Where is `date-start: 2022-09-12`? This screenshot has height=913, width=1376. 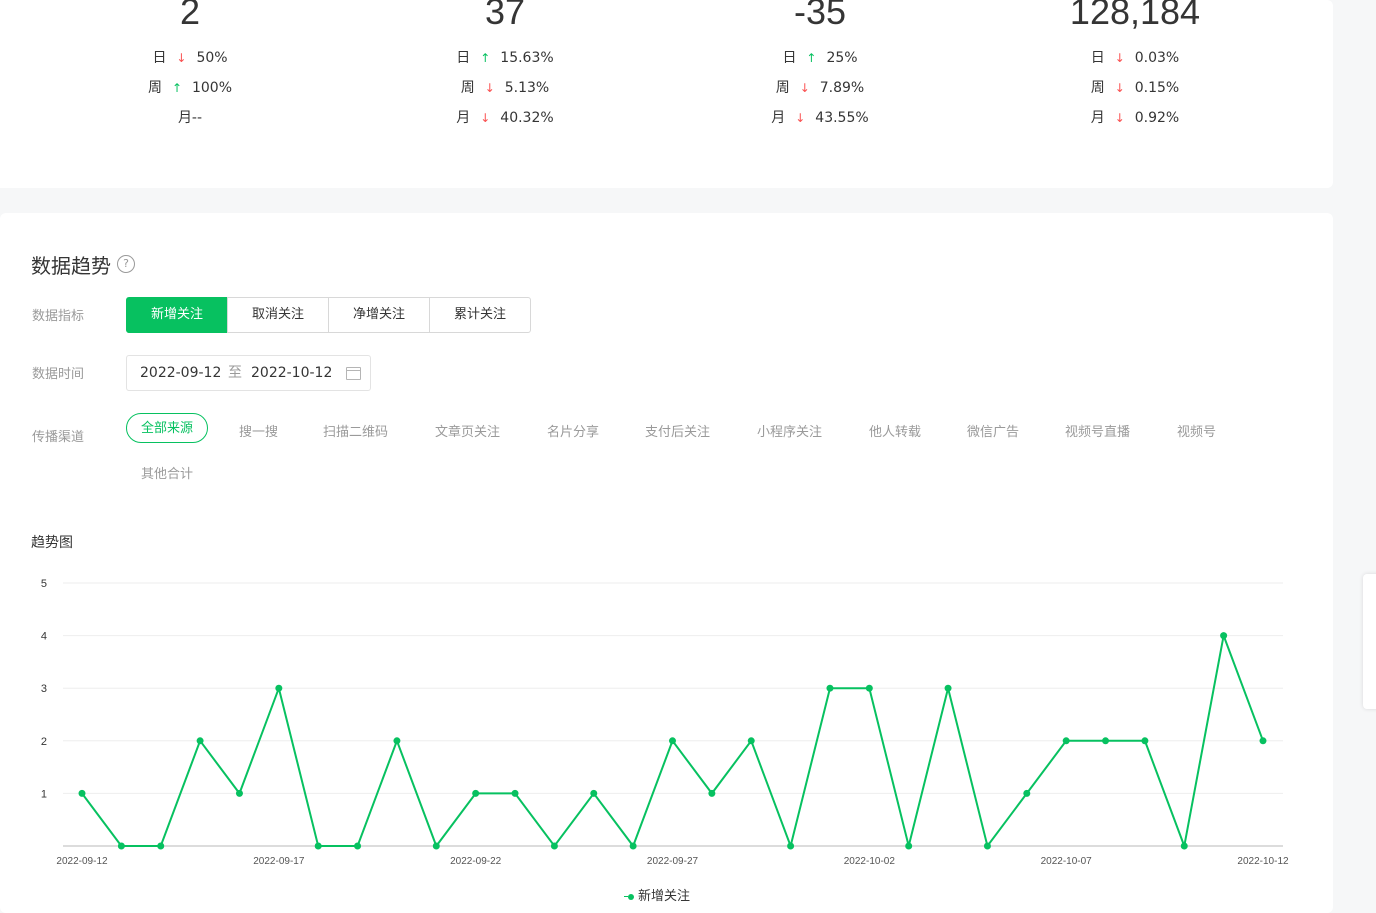
date-start: 2022-09-12 is located at coordinates (180, 373).